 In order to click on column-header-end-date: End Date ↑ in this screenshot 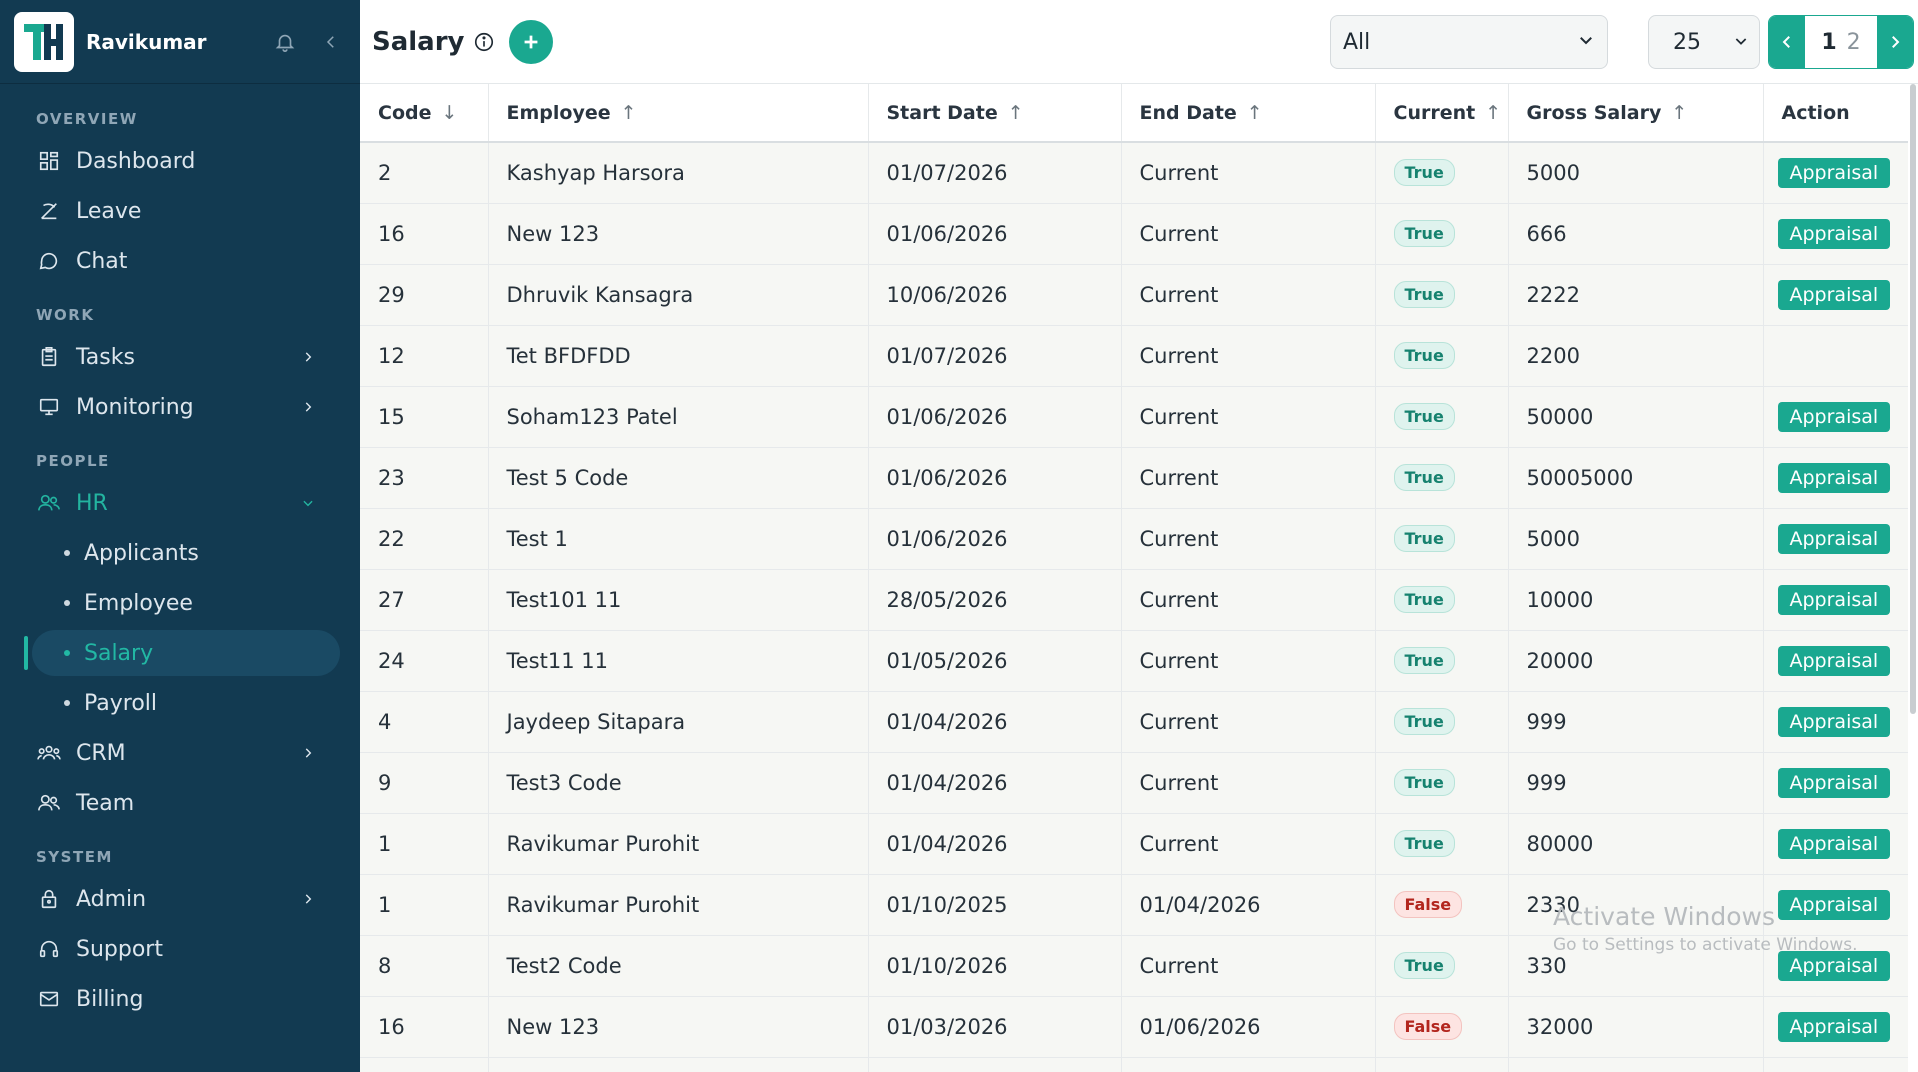, I will do `click(1248, 113)`.